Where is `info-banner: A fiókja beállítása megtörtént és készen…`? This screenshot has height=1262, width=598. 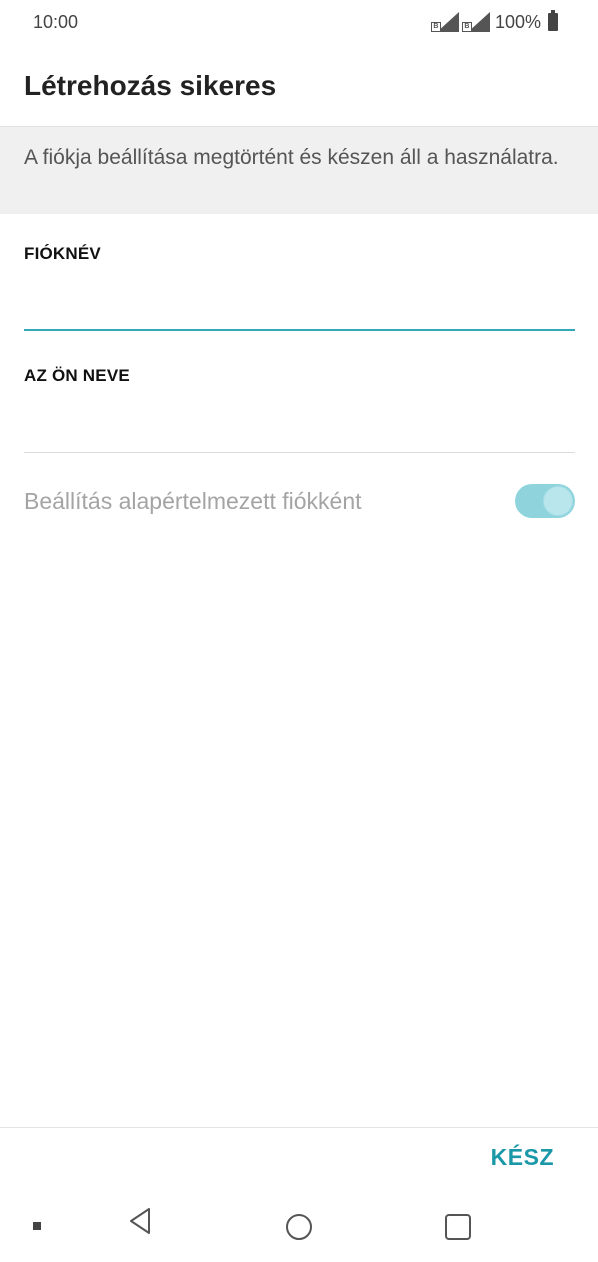 info-banner: A fiókja beállítása megtörtént és készen… is located at coordinates (299, 170).